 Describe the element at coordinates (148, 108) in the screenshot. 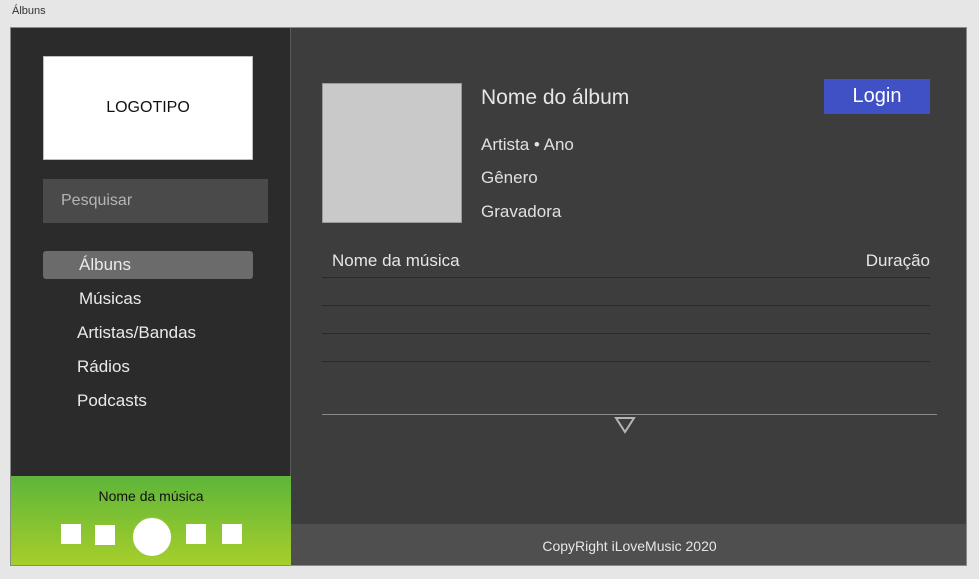

I see `logo: LOGOTIPO` at that location.